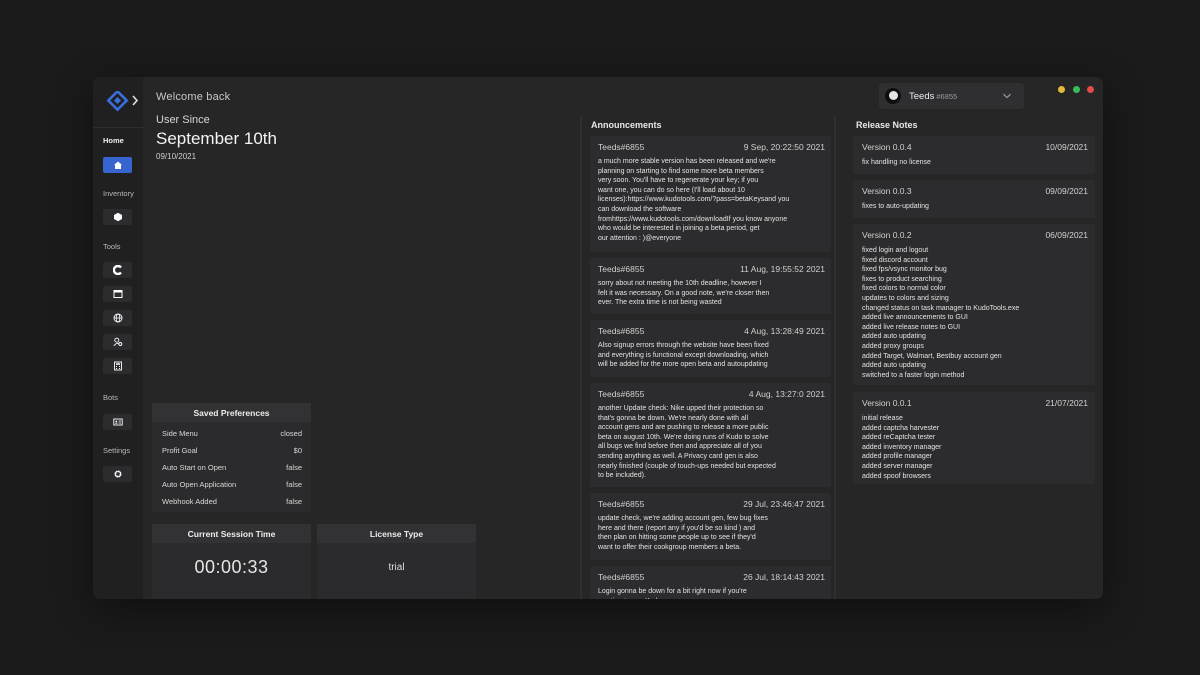  Describe the element at coordinates (947, 96) in the screenshot. I see `user-tag: #6855` at that location.